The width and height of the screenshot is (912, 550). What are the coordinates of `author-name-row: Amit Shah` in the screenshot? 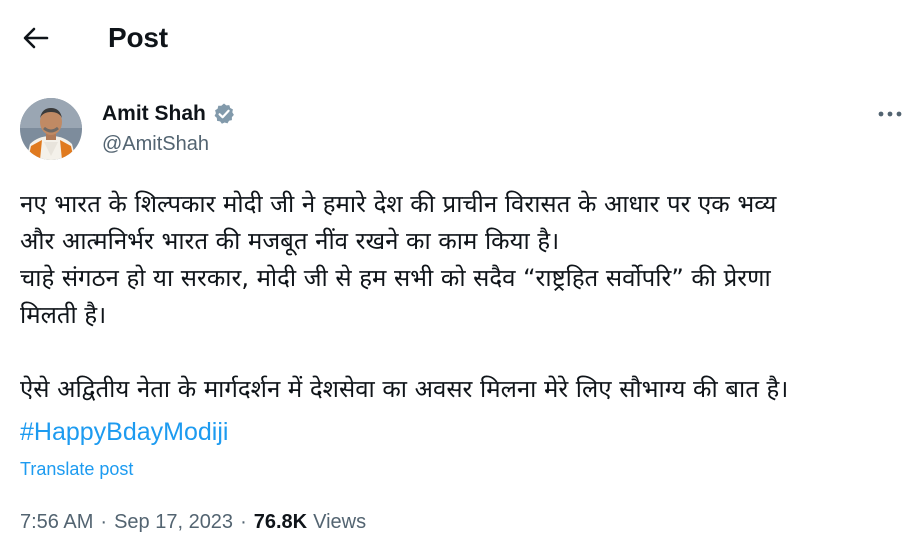 It's located at (169, 114).